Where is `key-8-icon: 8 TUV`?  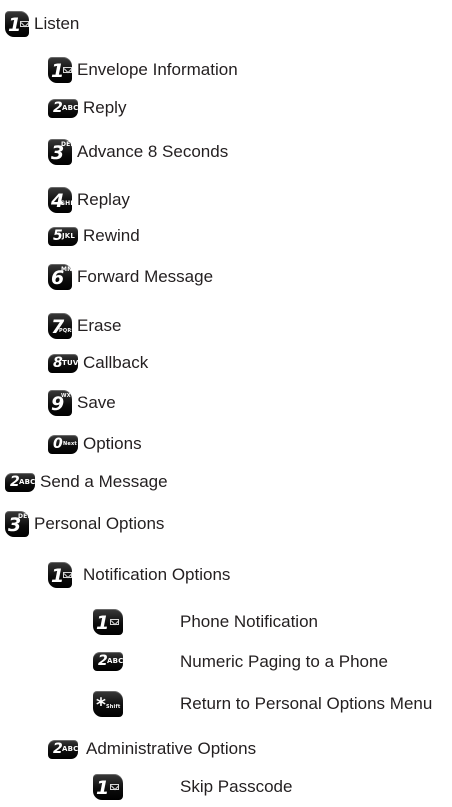 key-8-icon: 8 TUV is located at coordinates (63, 363).